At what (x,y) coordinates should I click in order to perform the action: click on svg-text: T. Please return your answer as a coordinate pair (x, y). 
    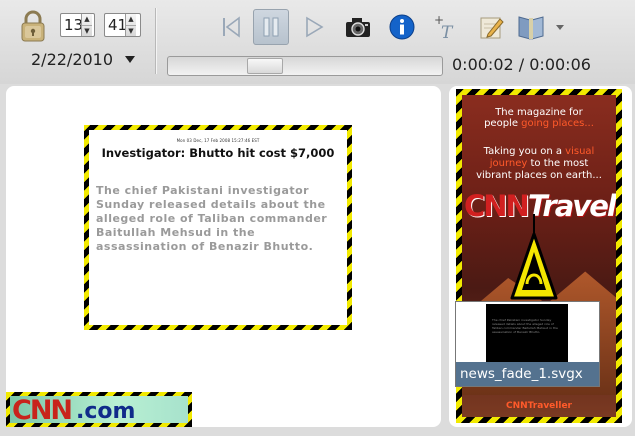
    Looking at the image, I should click on (447, 32).